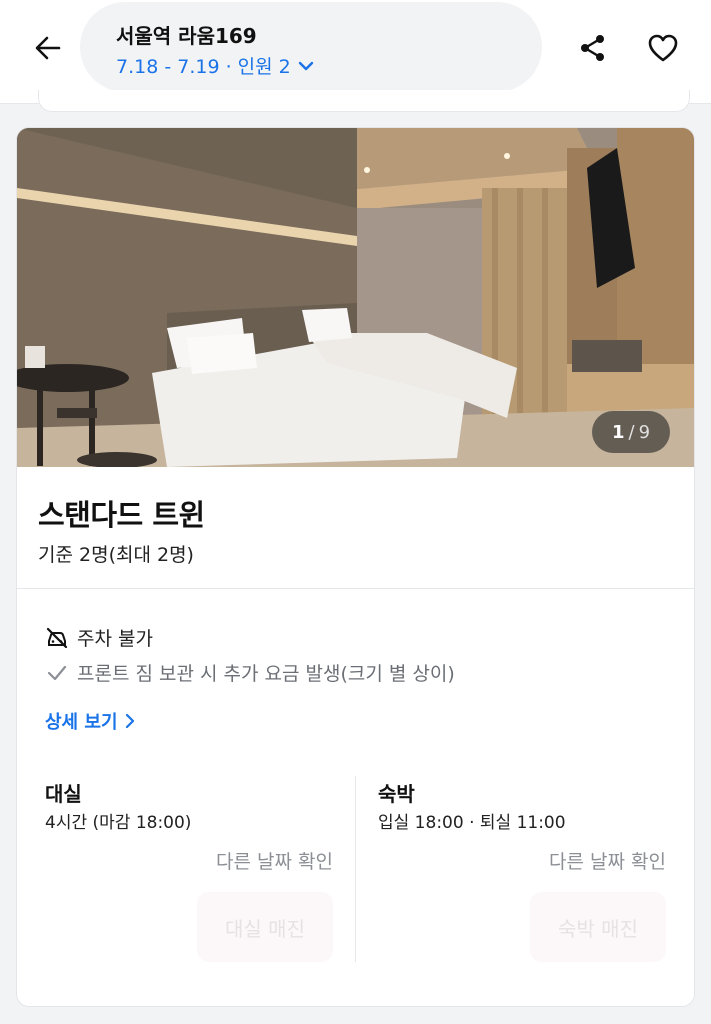  Describe the element at coordinates (566, 860) in the screenshot. I see `stay-other-date-link: 다른 날짜 확인` at that location.